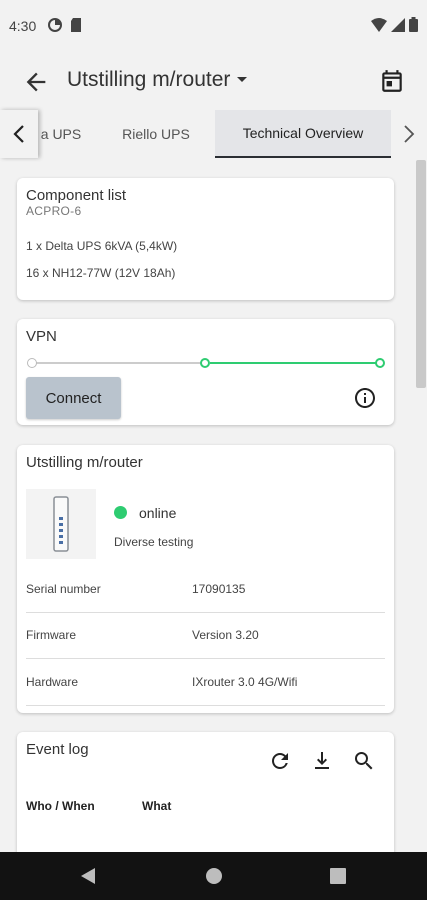 This screenshot has height=900, width=427. Describe the element at coordinates (149, 79) in the screenshot. I see `page-title: Utstilling m/router` at that location.